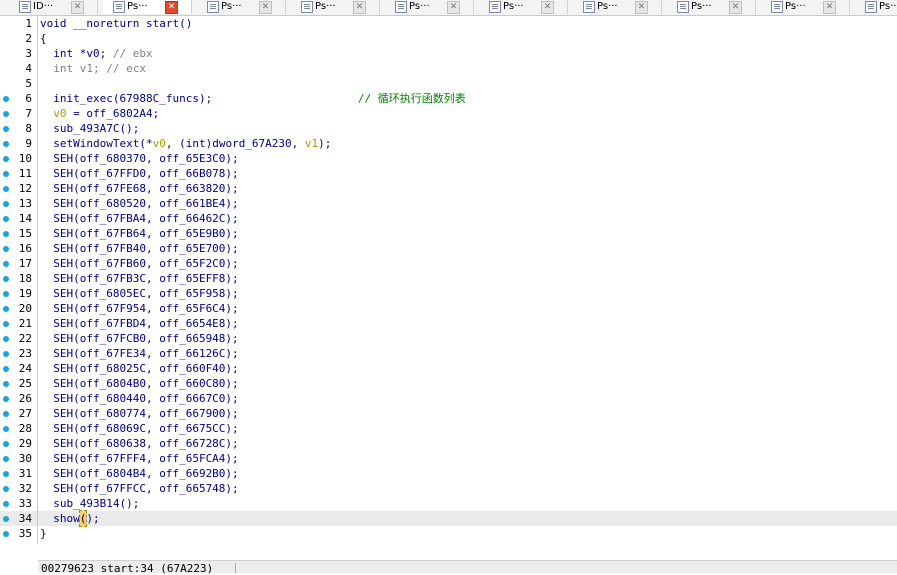 This screenshot has height=575, width=897. I want to click on code-line: 3 int *v0; // ebx, so click(448, 53).